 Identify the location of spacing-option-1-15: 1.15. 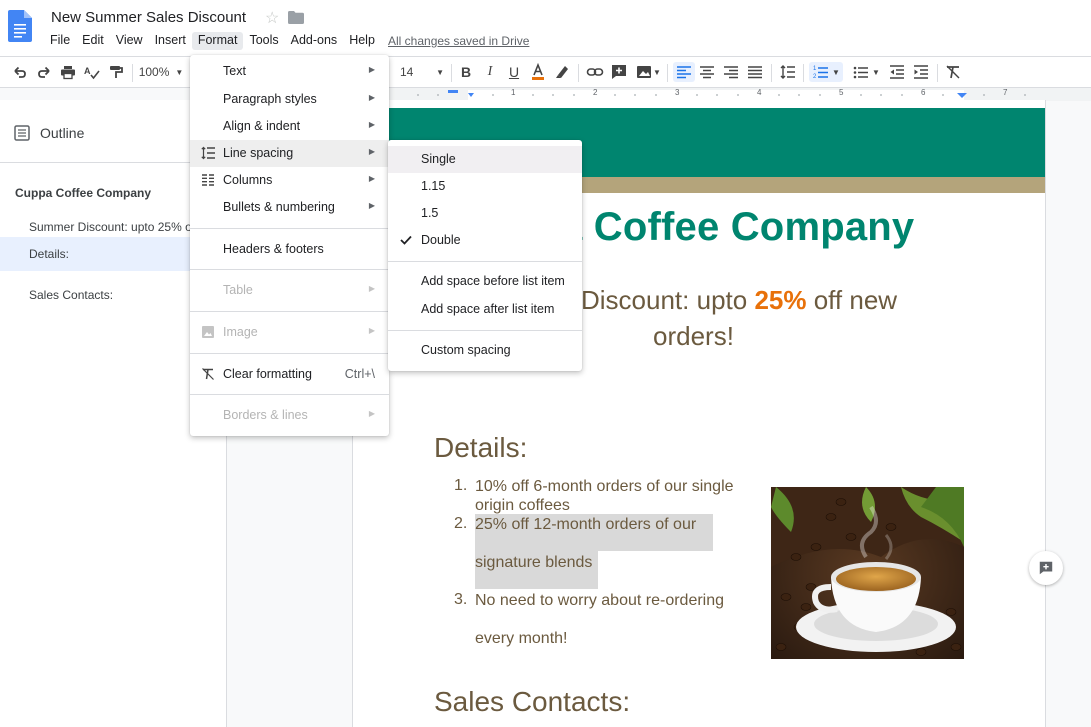
(485, 186).